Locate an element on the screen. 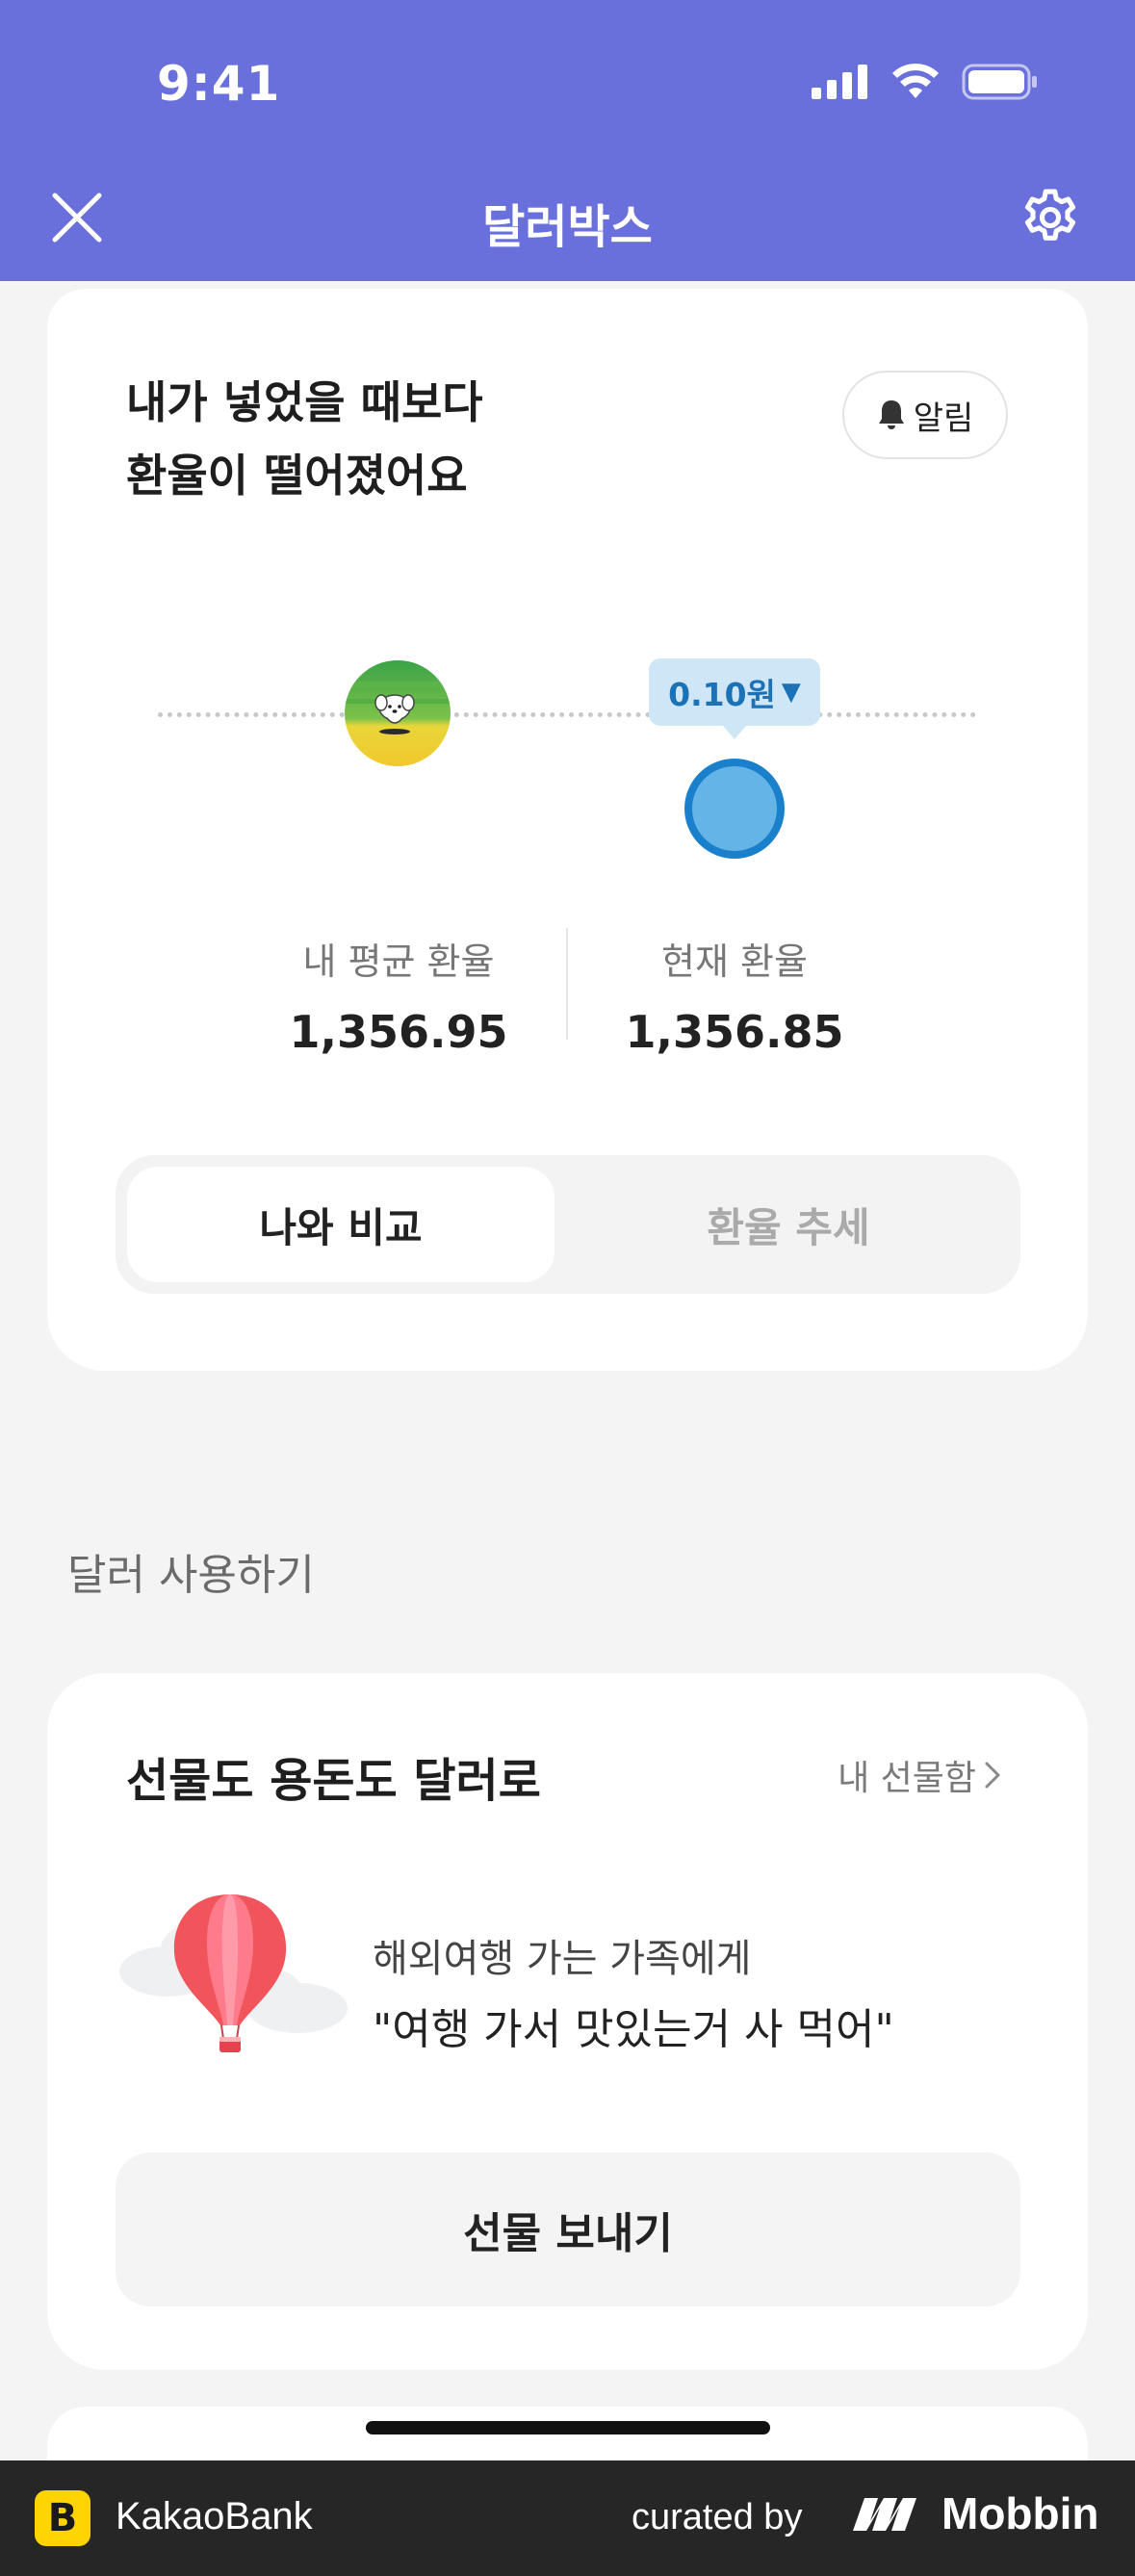  rate-diff-badge: 0.10원 ▼ is located at coordinates (734, 699).